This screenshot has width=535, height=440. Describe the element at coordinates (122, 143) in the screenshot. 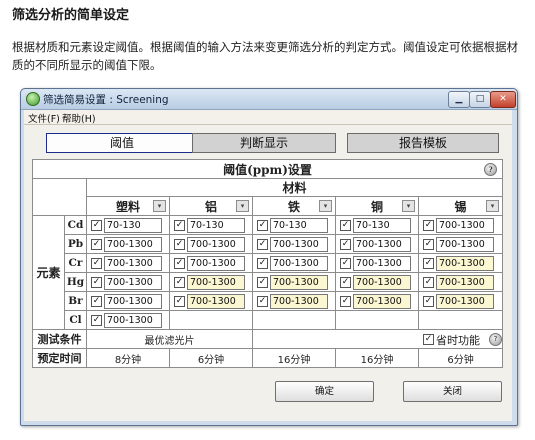

I see `tab-threshold: 阈值` at that location.